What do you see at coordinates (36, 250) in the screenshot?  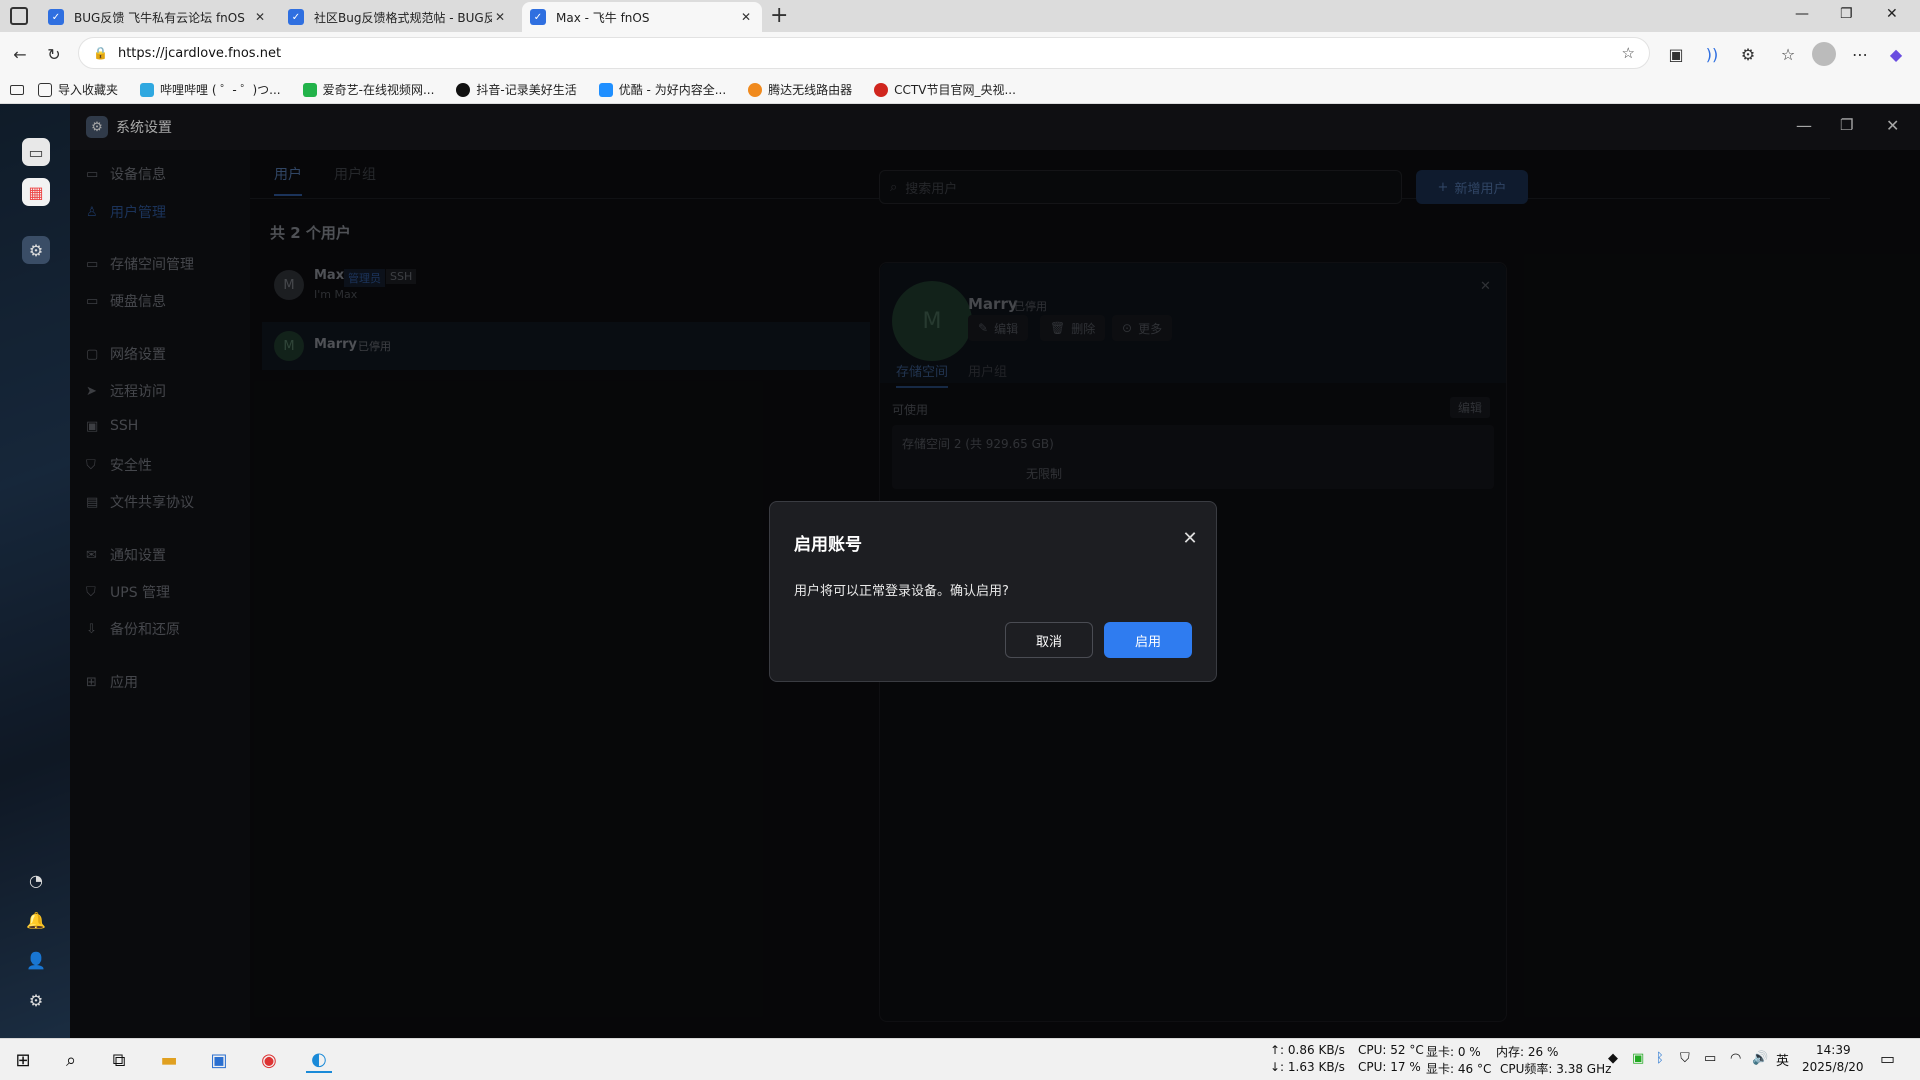 I see `settings-app-icon: ⚙` at bounding box center [36, 250].